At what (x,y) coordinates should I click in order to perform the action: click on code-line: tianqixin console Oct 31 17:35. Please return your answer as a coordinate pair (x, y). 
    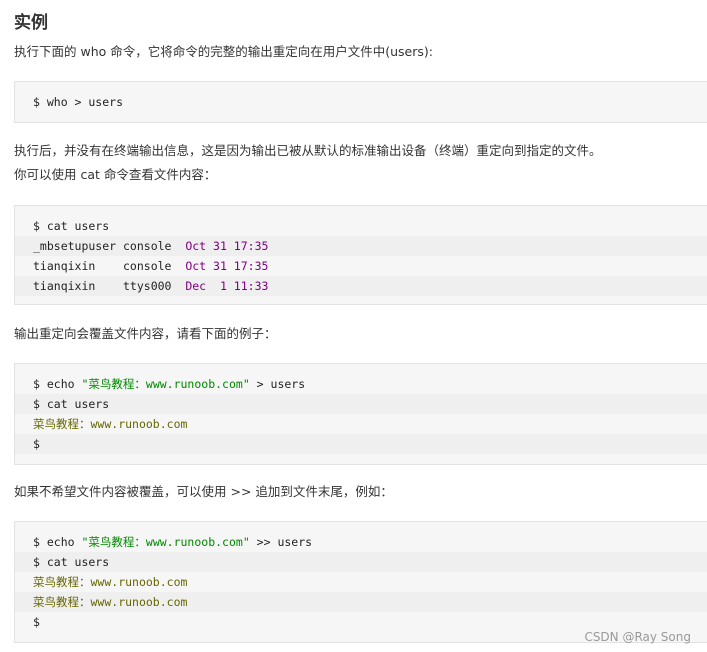
    Looking at the image, I should click on (361, 266).